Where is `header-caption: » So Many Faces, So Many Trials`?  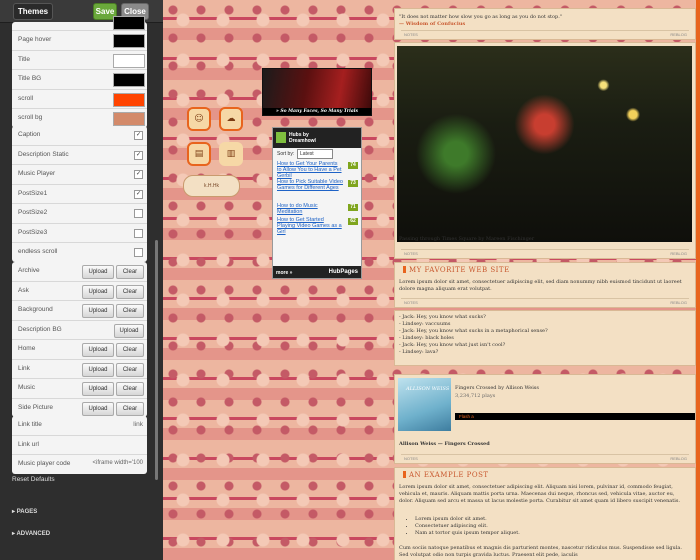
header-caption: » So Many Faces, So Many Trials is located at coordinates (317, 111).